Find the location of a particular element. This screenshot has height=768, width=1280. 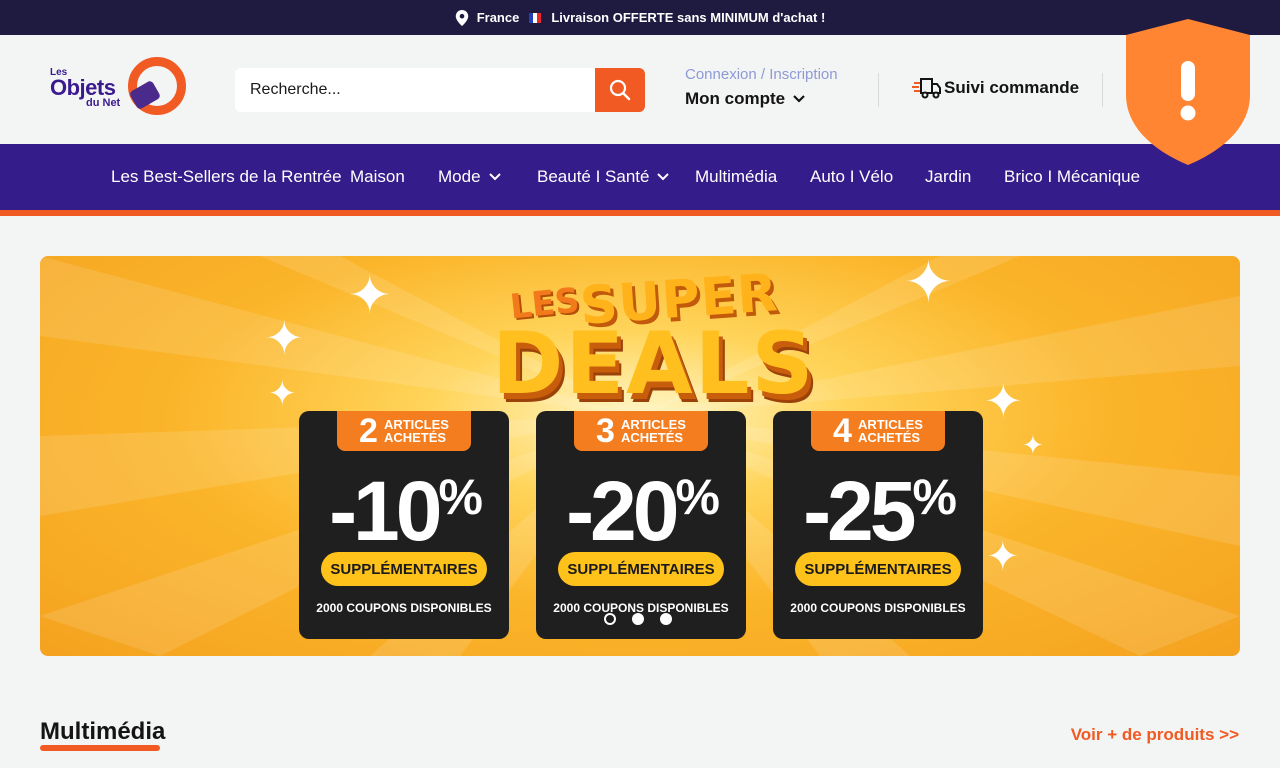

order-tracking-label: Suivi commande is located at coordinates (1012, 87).